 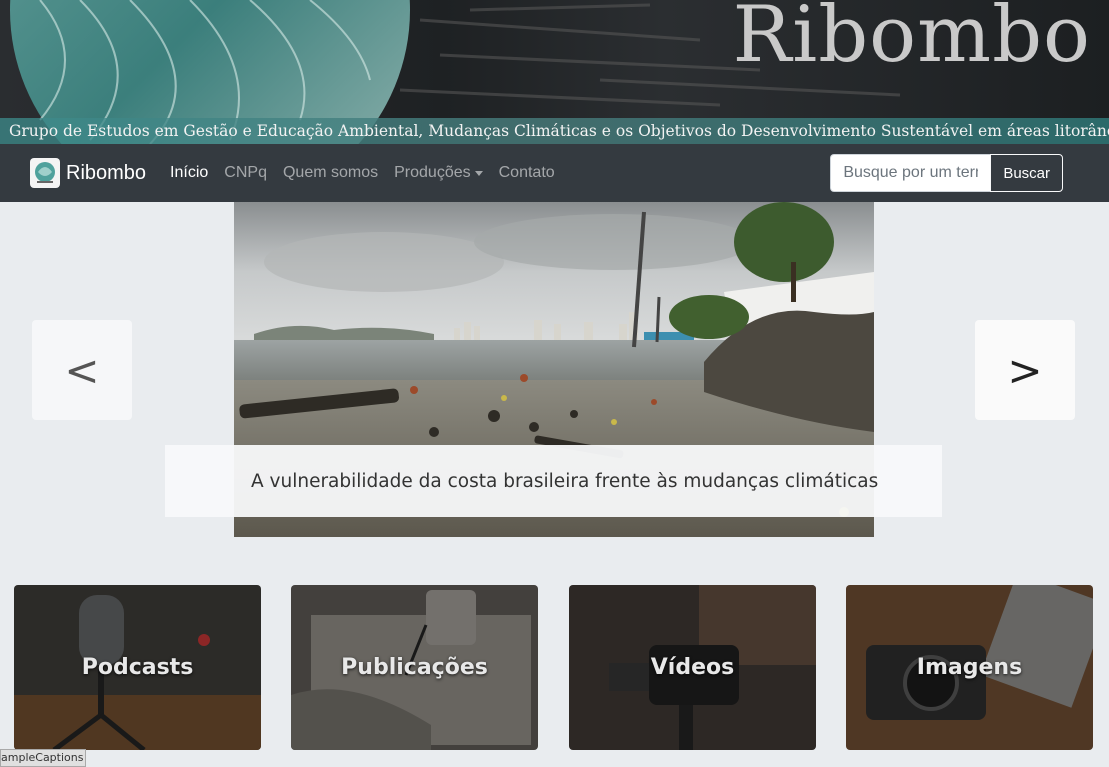 I want to click on nav-item-cnpq: CNPq, so click(x=245, y=173).